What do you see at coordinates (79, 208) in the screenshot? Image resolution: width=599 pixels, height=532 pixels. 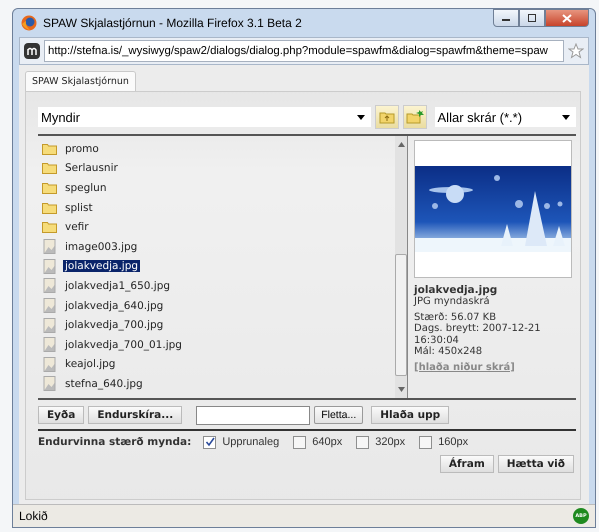 I see `file-item: splist` at bounding box center [79, 208].